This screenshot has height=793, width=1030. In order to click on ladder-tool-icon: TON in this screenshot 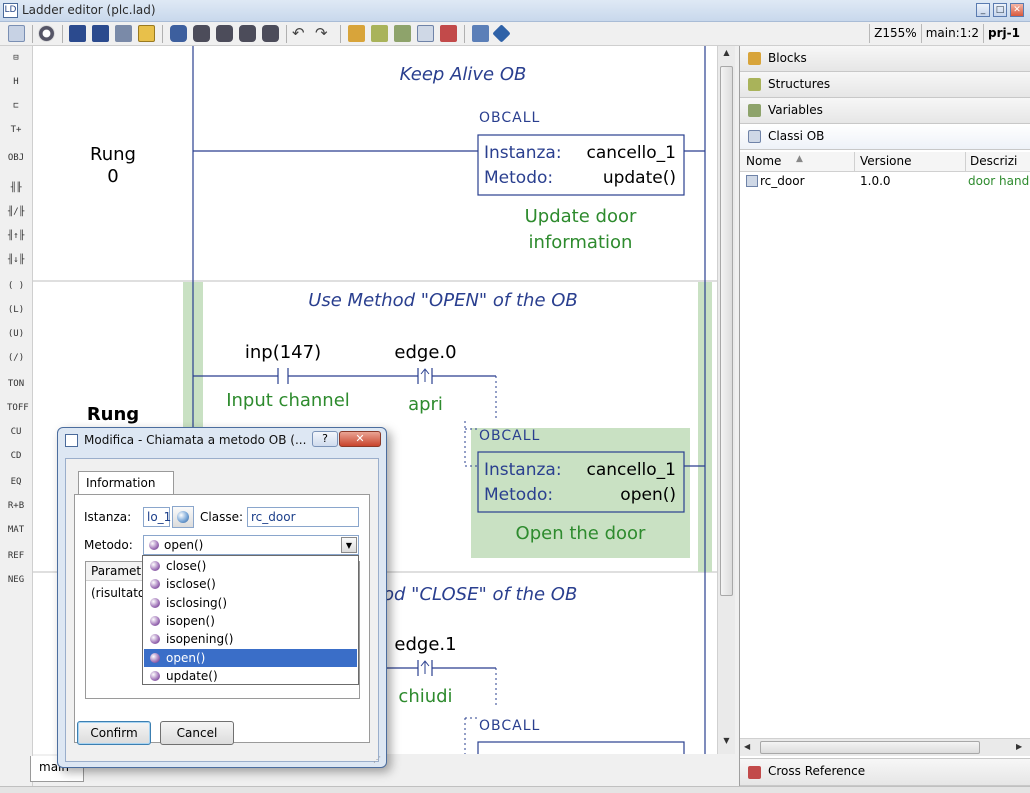, I will do `click(16, 384)`.